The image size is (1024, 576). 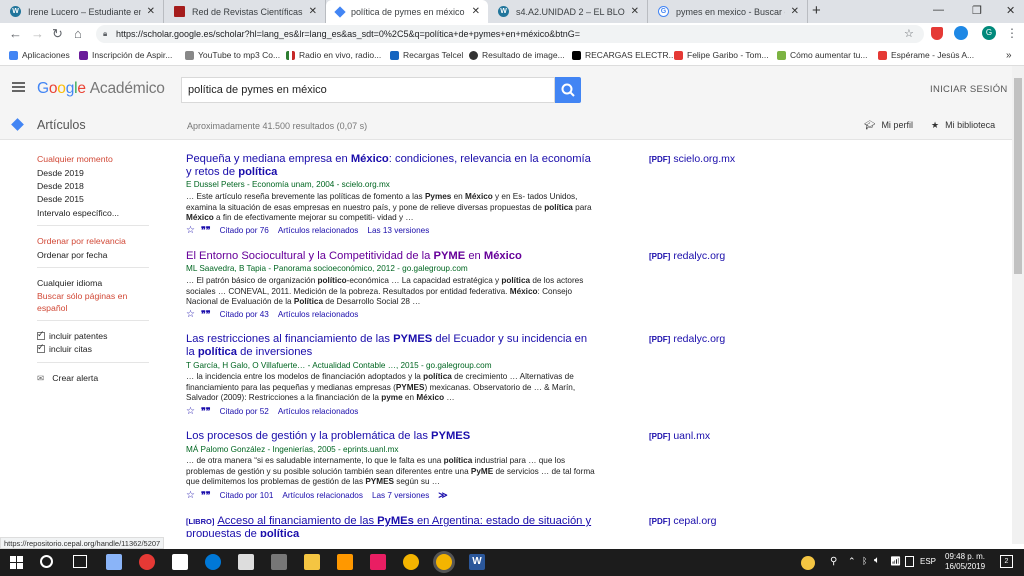 What do you see at coordinates (938, 10) in the screenshot?
I see `minimize-icon: —` at bounding box center [938, 10].